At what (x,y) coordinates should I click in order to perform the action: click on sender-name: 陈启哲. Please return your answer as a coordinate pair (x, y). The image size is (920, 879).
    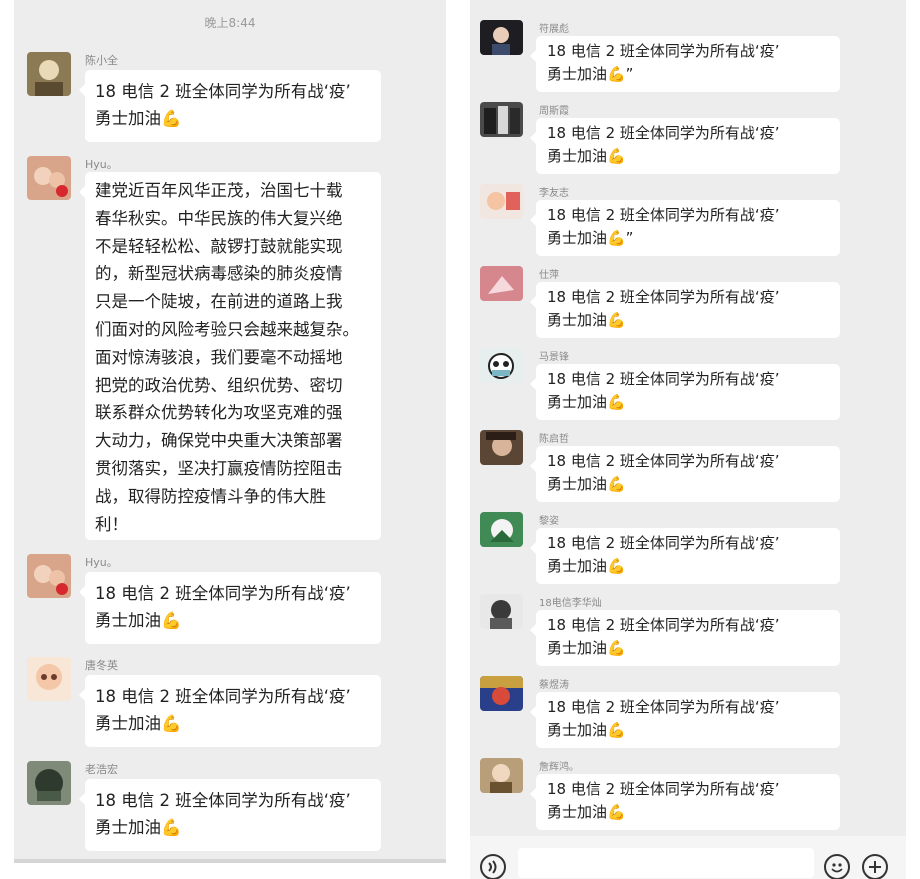
    Looking at the image, I should click on (554, 439).